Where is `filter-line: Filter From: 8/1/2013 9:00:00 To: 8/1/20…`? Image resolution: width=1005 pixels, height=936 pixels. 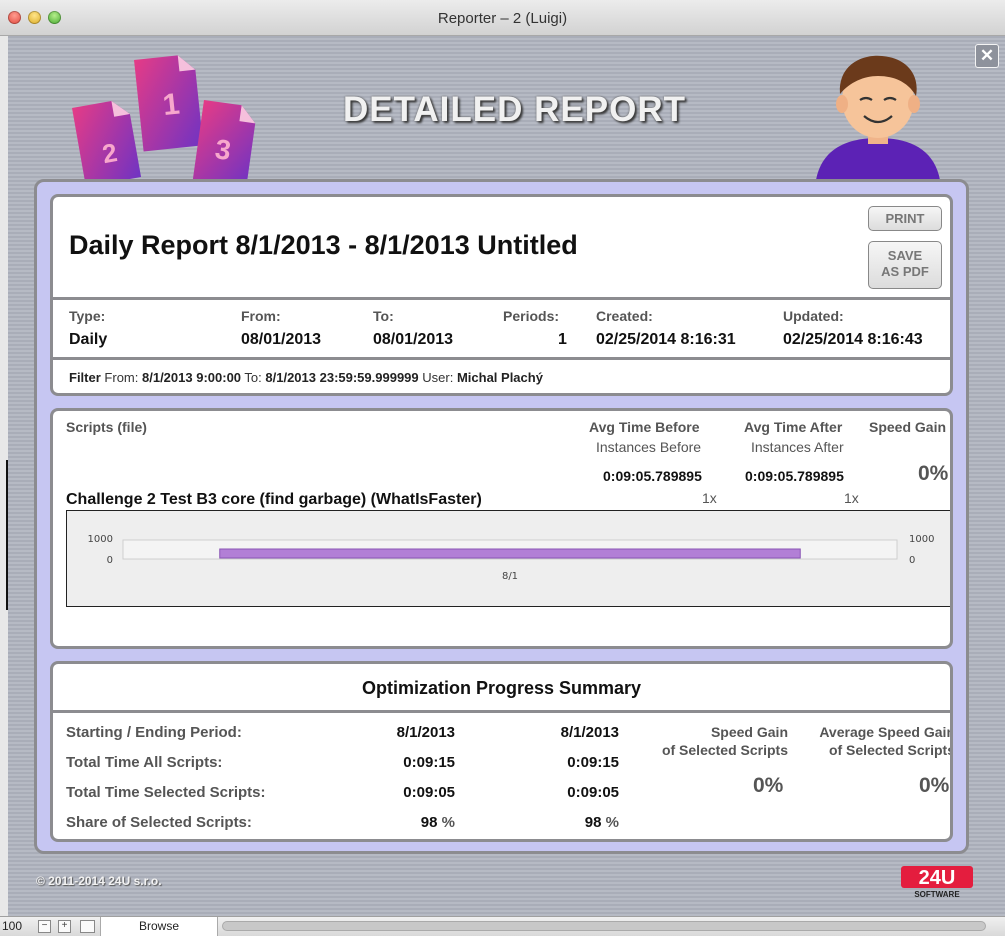
filter-line: Filter From: 8/1/2013 9:00:00 To: 8/1/20… is located at coordinates (306, 377).